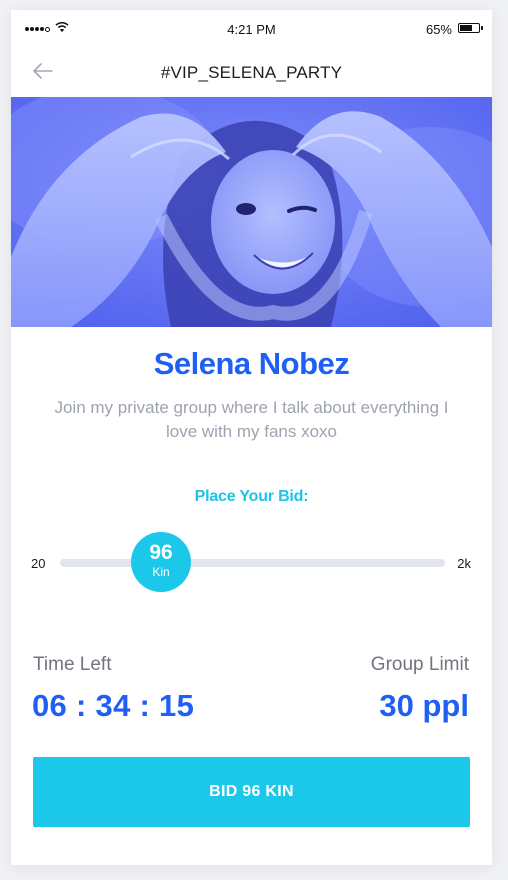  I want to click on slider-value: 96, so click(161, 552).